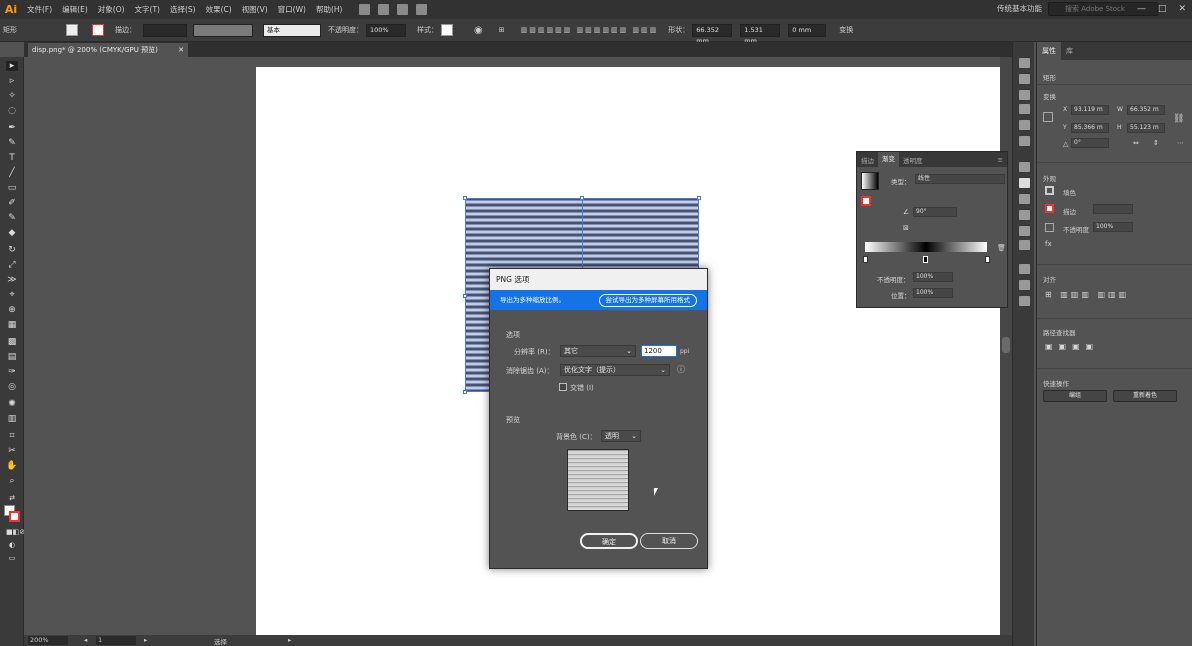  I want to click on swap-colors-icon: ⇄, so click(12, 498).